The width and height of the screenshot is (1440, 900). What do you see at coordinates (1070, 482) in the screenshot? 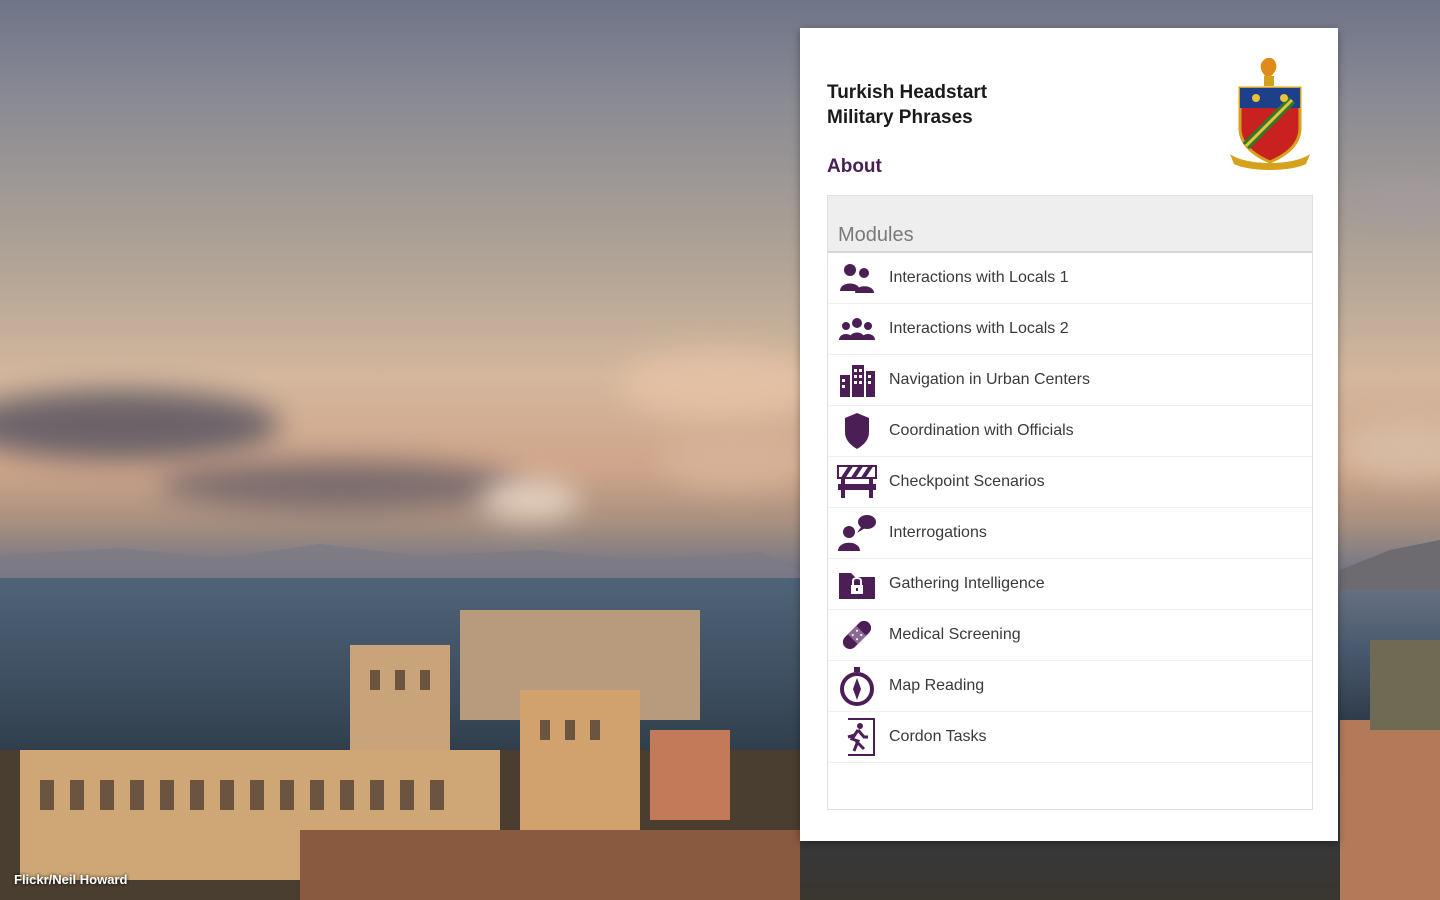
I see `module-item-checkpoint-scenarios: Checkpoint Scenarios` at bounding box center [1070, 482].